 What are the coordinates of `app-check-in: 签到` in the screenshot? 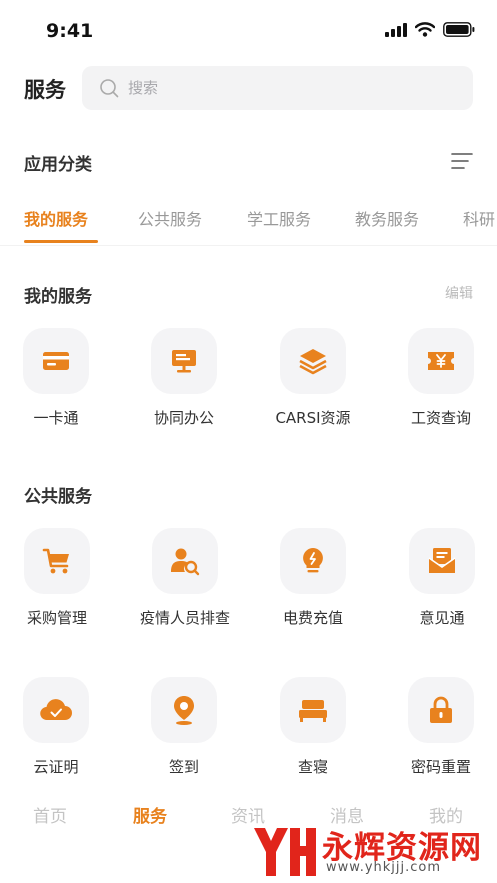 It's located at (184, 727).